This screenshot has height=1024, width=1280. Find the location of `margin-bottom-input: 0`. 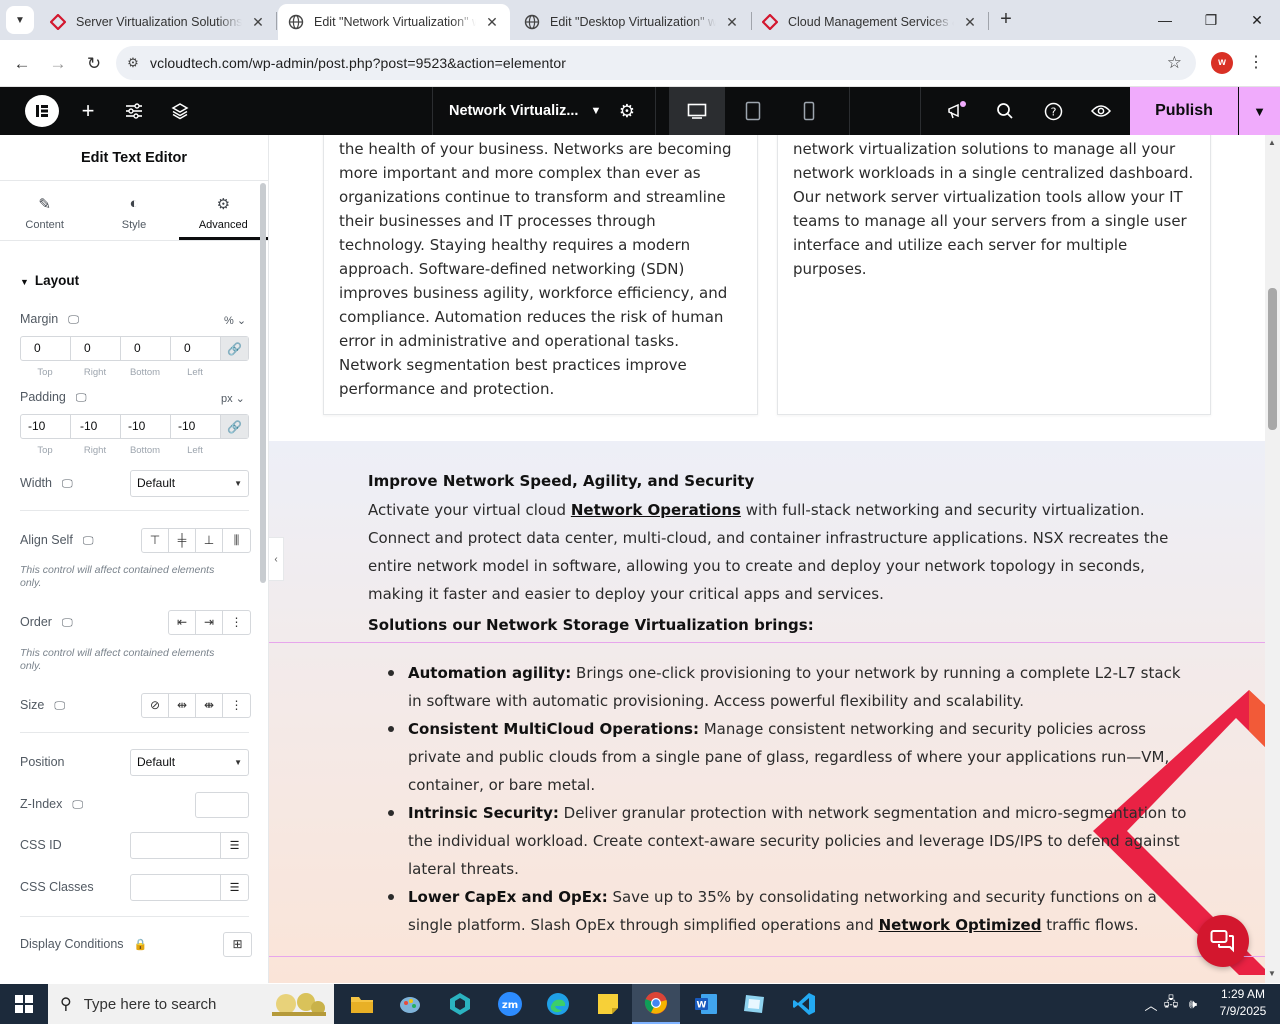

margin-bottom-input: 0 is located at coordinates (146, 348).